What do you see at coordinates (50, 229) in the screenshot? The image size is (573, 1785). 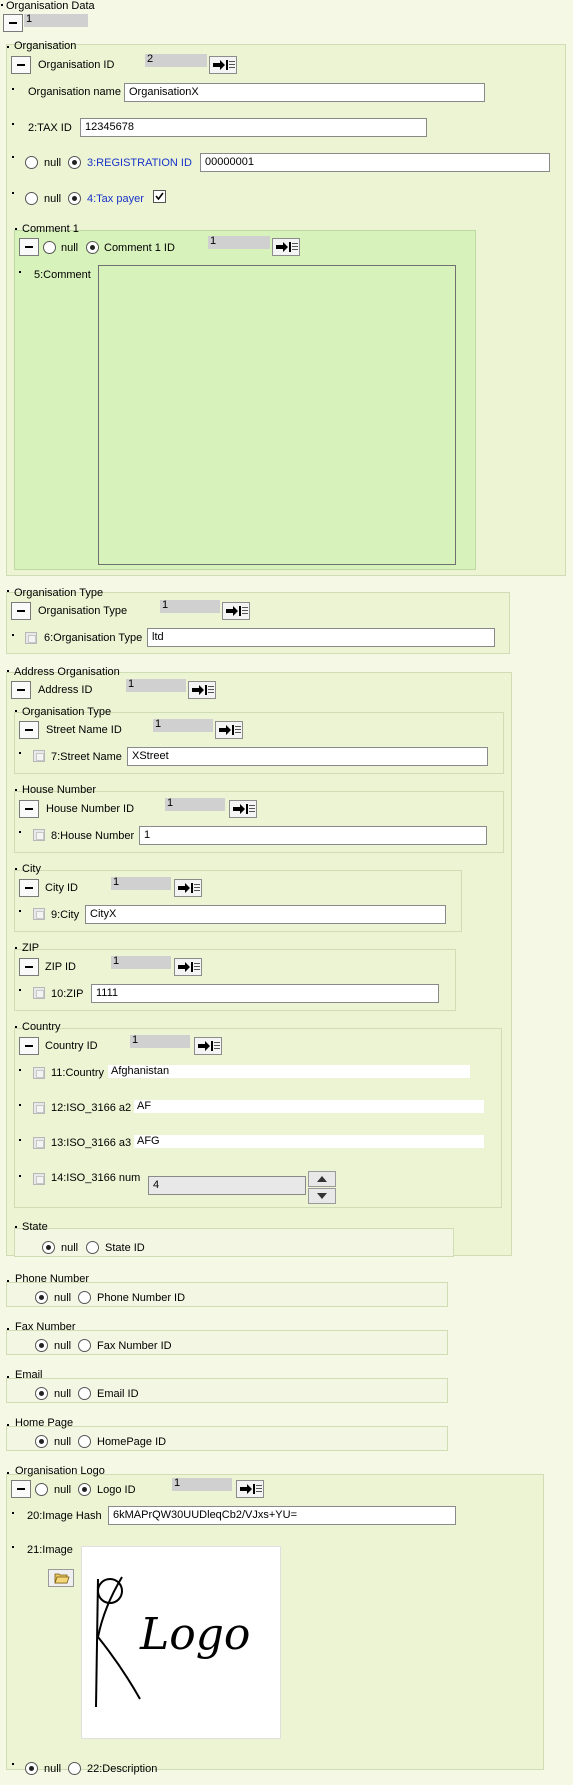 I see `comment-group-title: Comment 1` at bounding box center [50, 229].